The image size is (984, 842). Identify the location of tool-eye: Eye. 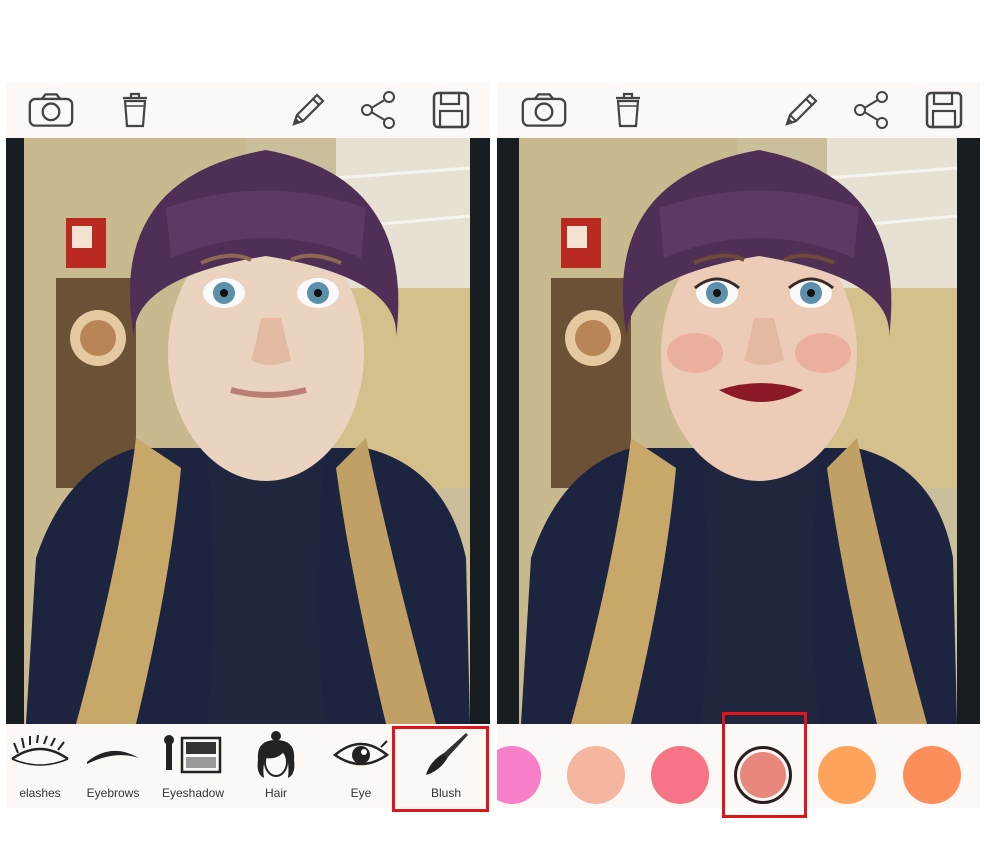
(361, 766).